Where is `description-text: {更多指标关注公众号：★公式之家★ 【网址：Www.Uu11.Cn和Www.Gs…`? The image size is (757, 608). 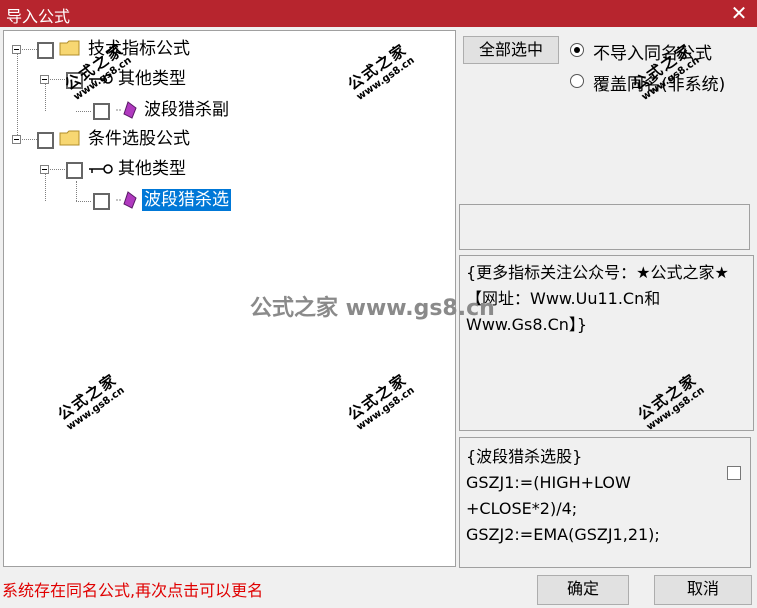
description-text: {更多指标关注公众号：★公式之家★ 【网址：Www.Uu11.Cn和Www.Gs… is located at coordinates (597, 298).